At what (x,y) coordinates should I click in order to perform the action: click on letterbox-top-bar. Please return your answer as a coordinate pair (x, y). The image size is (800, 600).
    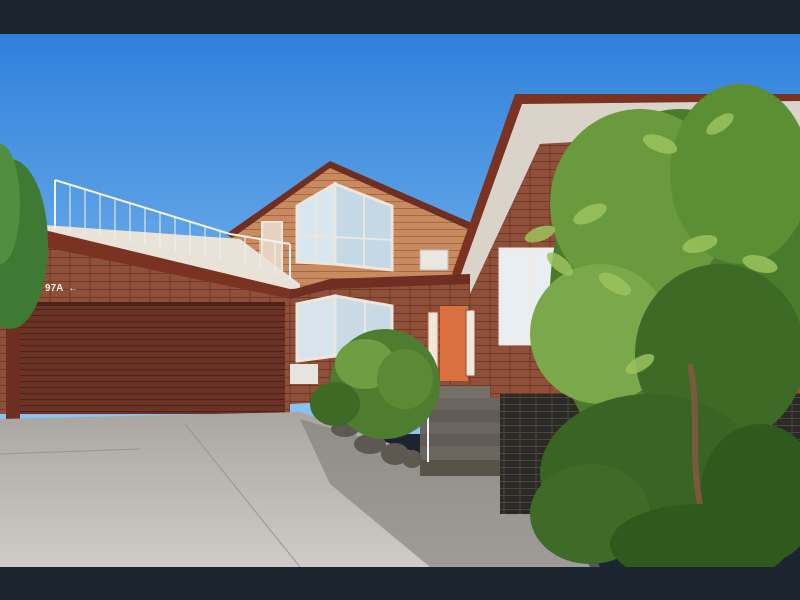
    Looking at the image, I should click on (400, 17).